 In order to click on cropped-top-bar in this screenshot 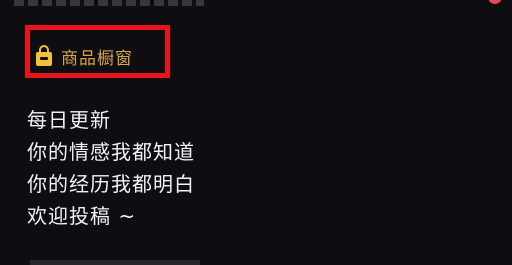, I will do `click(256, 3)`.